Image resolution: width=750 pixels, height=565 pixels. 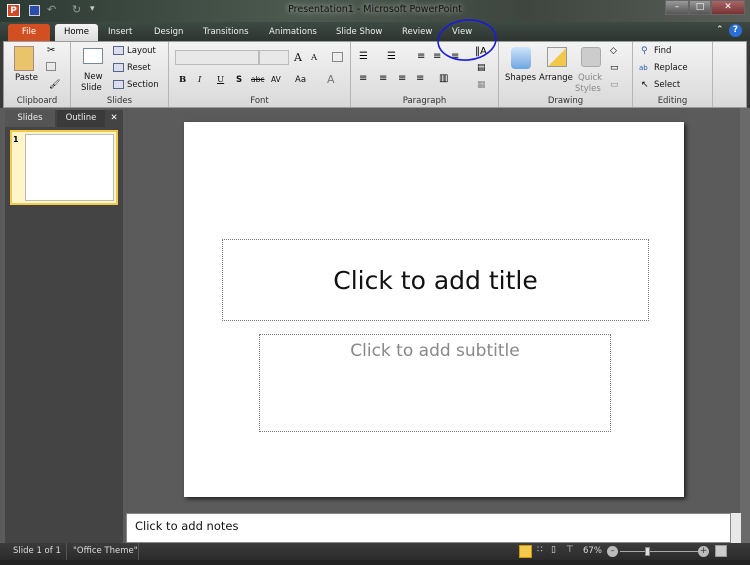 I want to click on annotation-ellipse, so click(x=467, y=40).